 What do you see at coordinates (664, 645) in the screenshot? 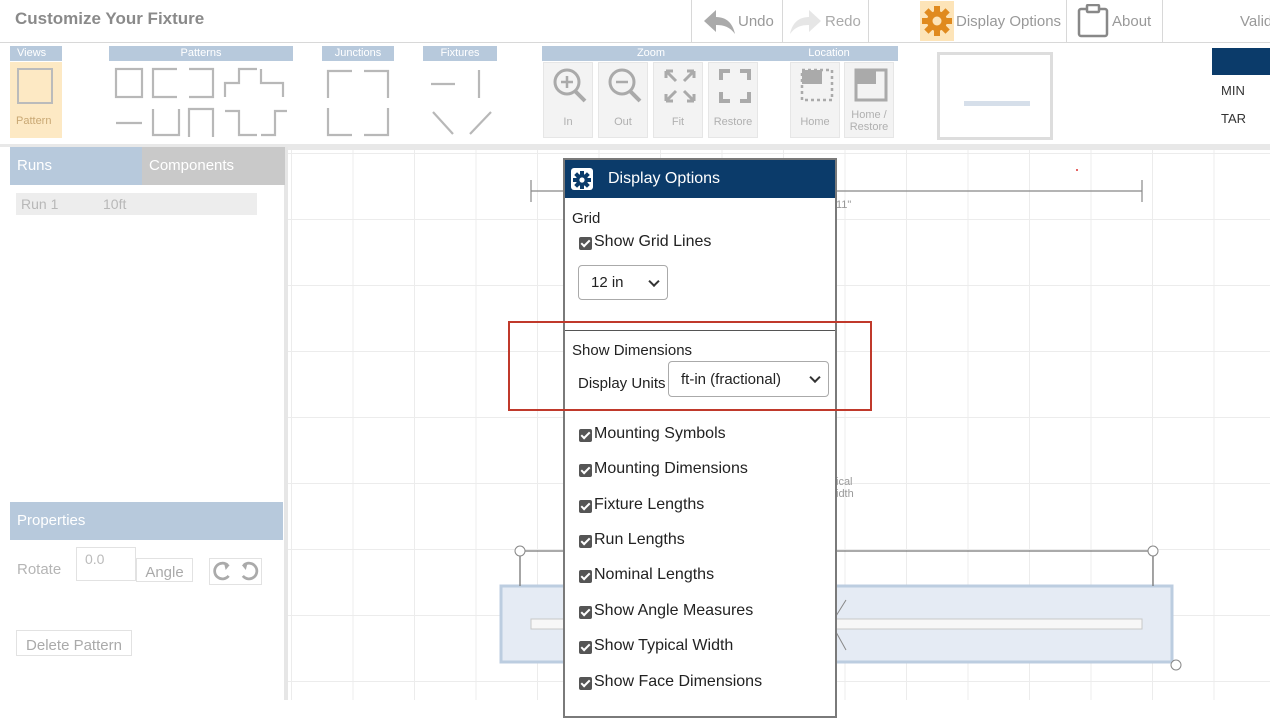
I see `option-label: Show Typical Width` at bounding box center [664, 645].